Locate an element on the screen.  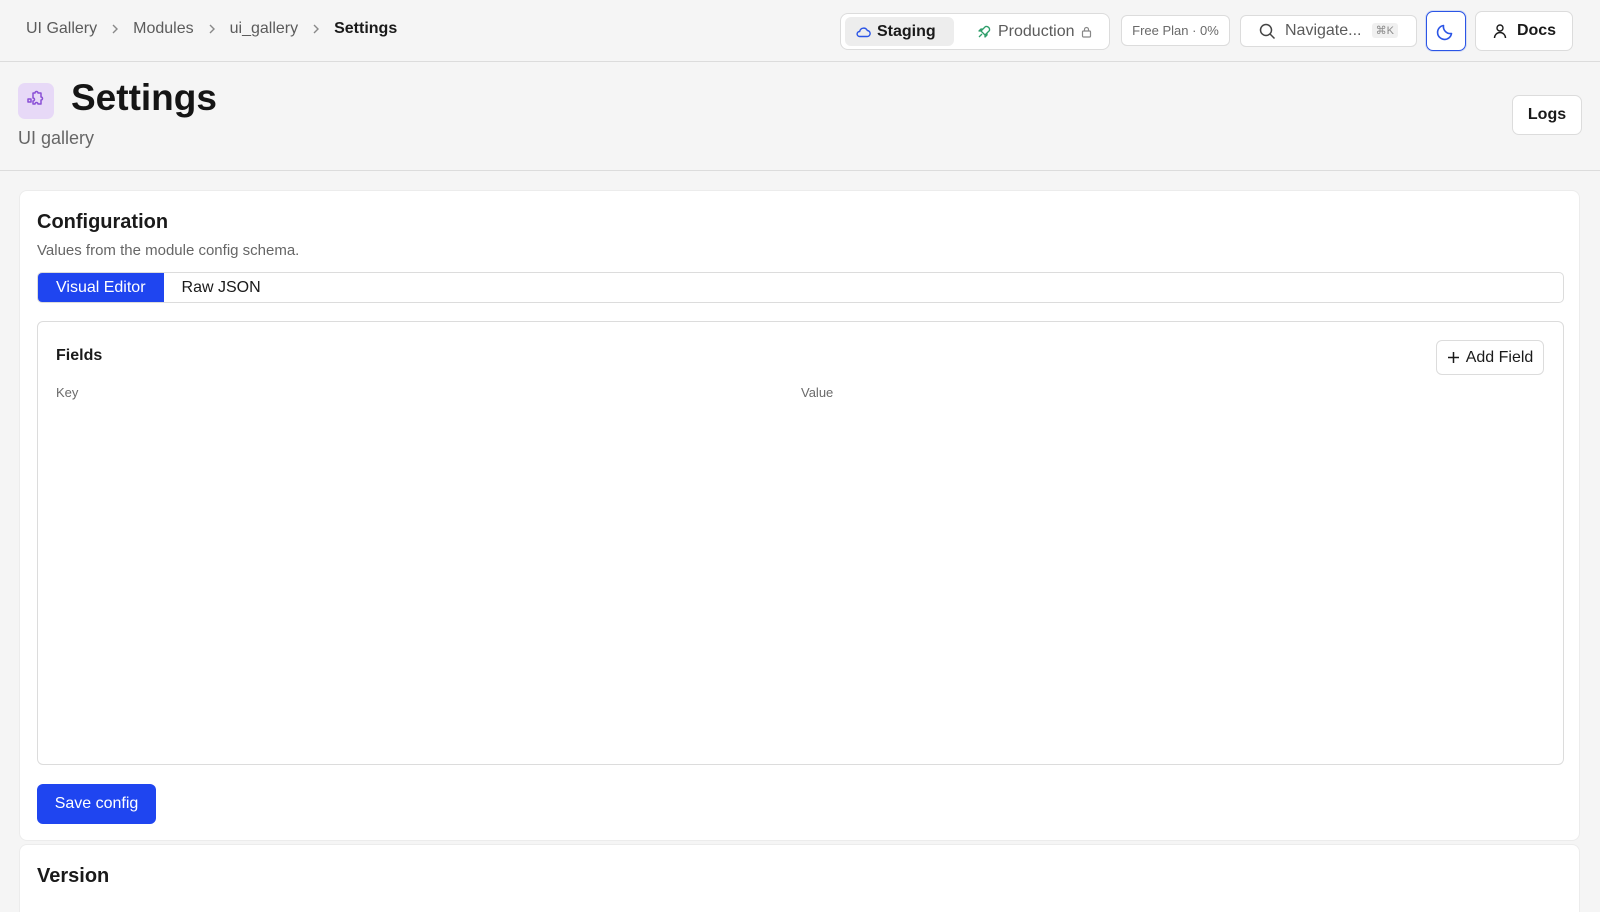
navigate-search: Navigate... ⌘K is located at coordinates (1328, 31).